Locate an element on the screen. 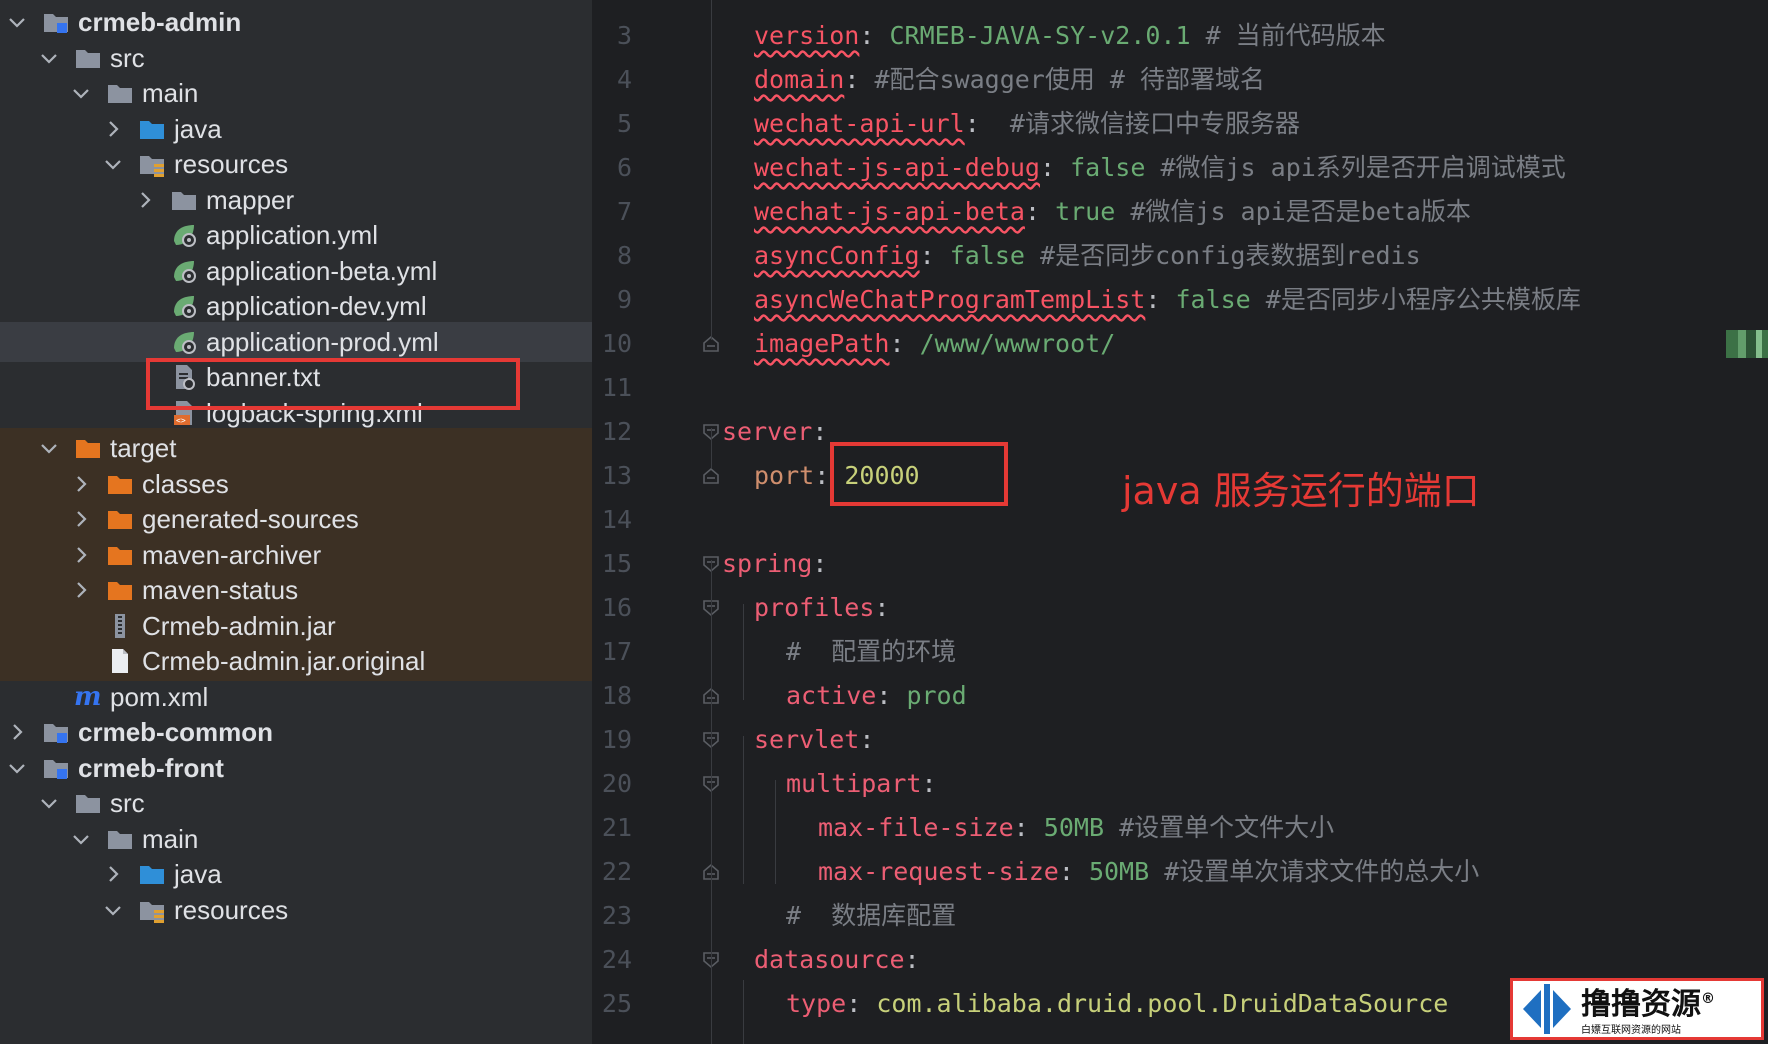 The height and width of the screenshot is (1044, 1768). line-number: 19 is located at coordinates (616, 739).